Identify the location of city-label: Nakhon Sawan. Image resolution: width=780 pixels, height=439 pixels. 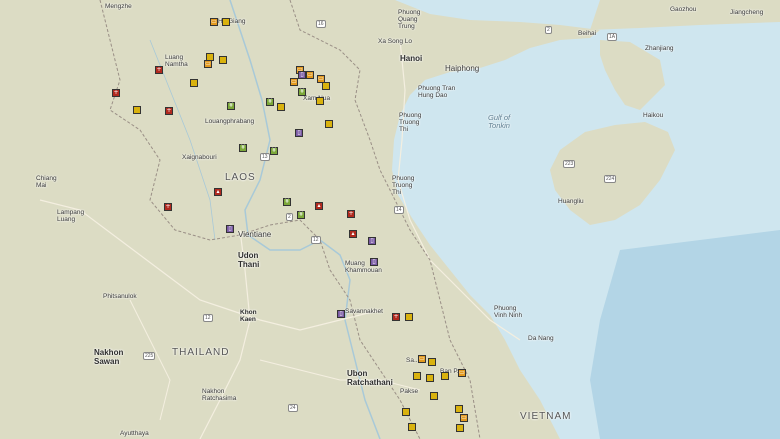
(109, 357).